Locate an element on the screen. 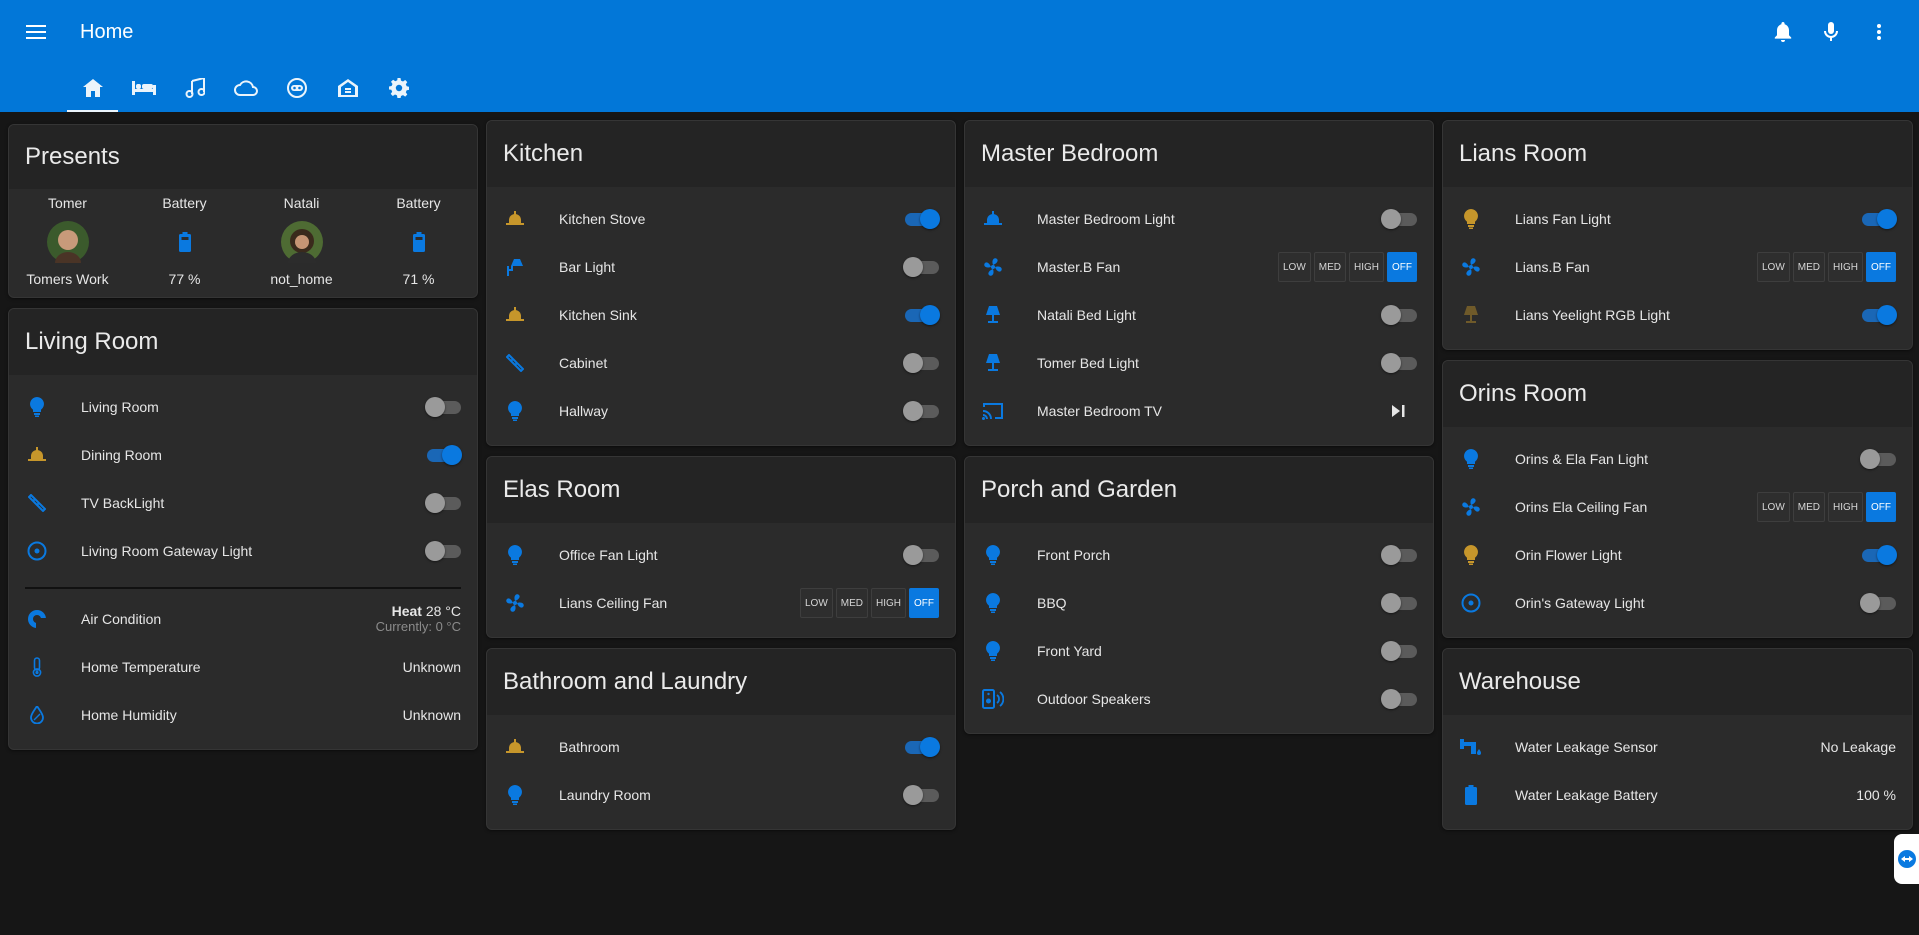 This screenshot has height=935, width=1919. tab-gear-icon is located at coordinates (398, 88).